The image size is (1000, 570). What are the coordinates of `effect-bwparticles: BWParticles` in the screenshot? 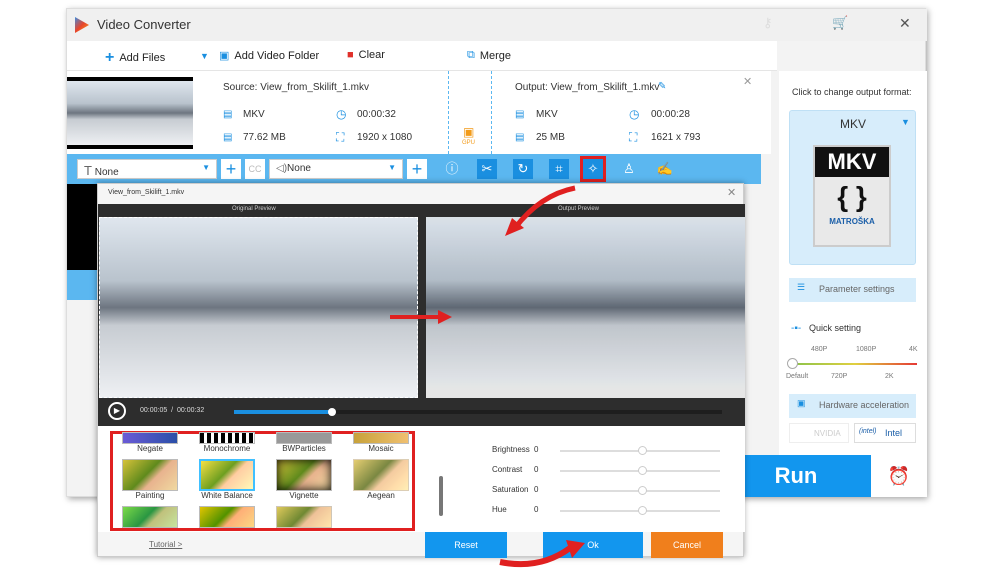 It's located at (304, 442).